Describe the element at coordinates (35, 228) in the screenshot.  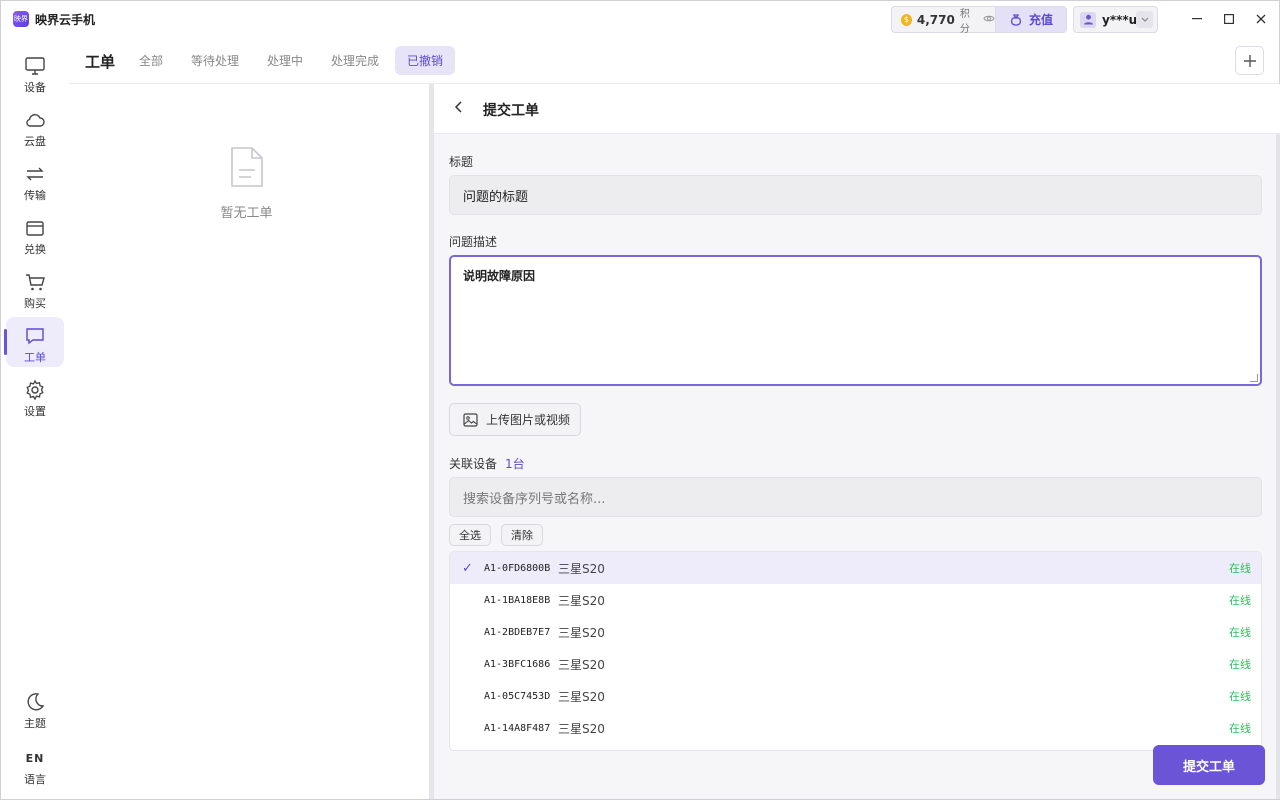
I see `ticket-icon` at that location.